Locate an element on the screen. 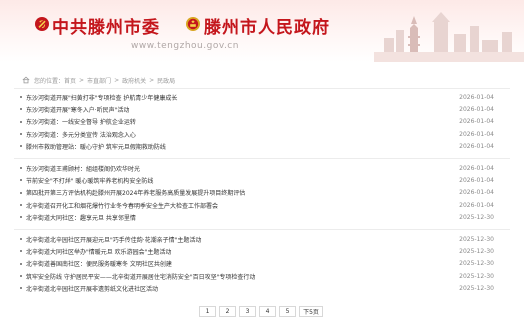 Image resolution: width=524 pixels, height=321 pixels. breadcrumb-city-departments: 市直部门 is located at coordinates (99, 80).